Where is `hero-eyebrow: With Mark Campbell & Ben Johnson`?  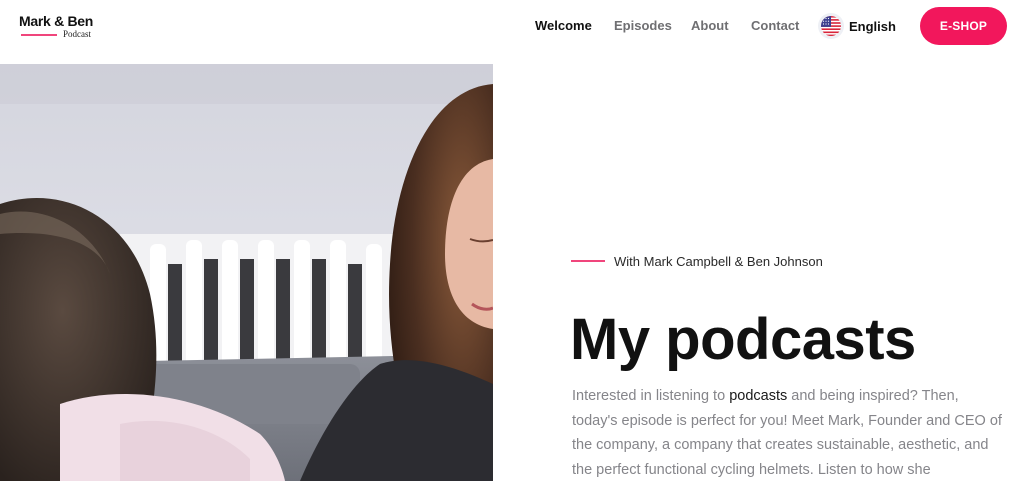
hero-eyebrow: With Mark Campbell & Ben Johnson is located at coordinates (697, 261).